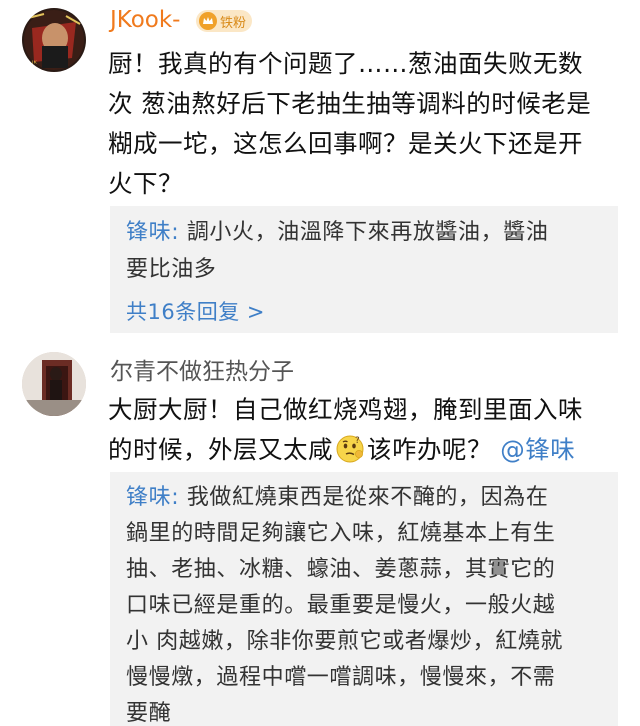  I want to click on reply-line: 锋味: 調小火，油溫降下來再放醬油，醬油, so click(366, 232).